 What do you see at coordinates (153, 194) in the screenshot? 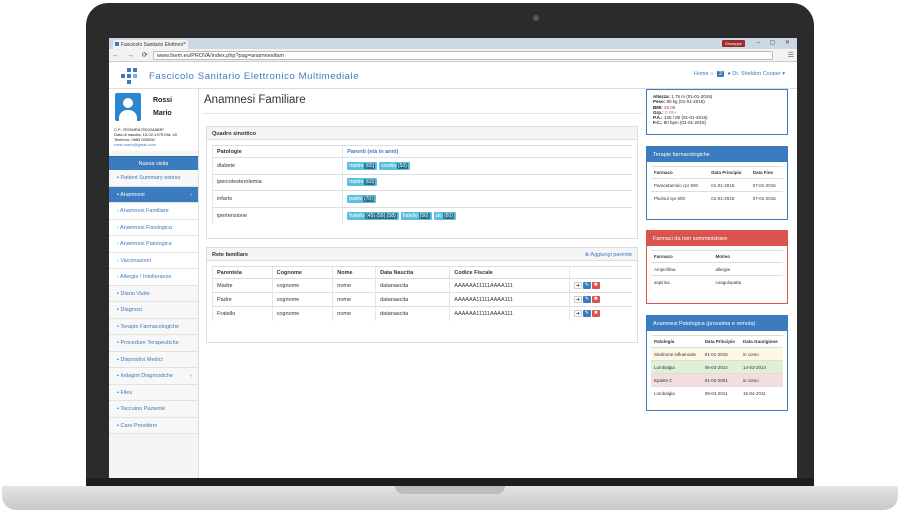
I see `sidebar-item: ▪ Anamnesi ‹` at bounding box center [153, 194].